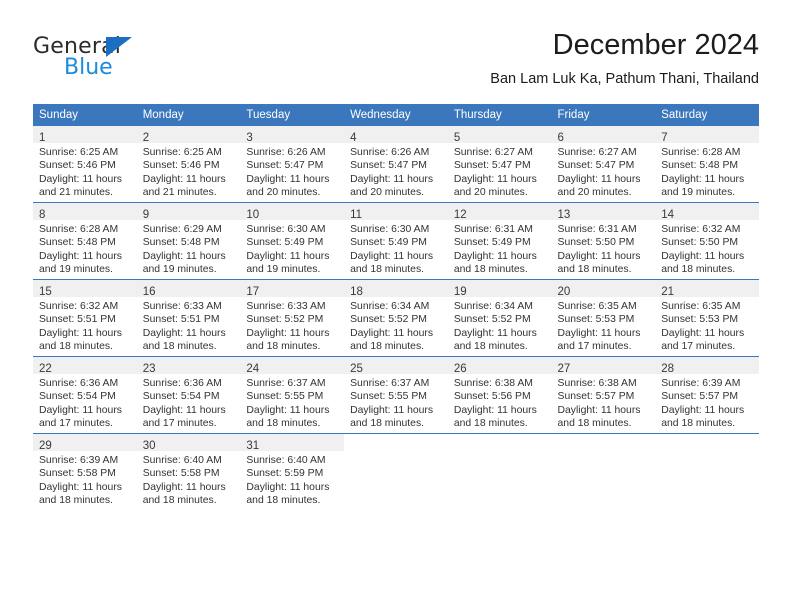  What do you see at coordinates (249, 138) in the screenshot?
I see `day-number: 3` at bounding box center [249, 138].